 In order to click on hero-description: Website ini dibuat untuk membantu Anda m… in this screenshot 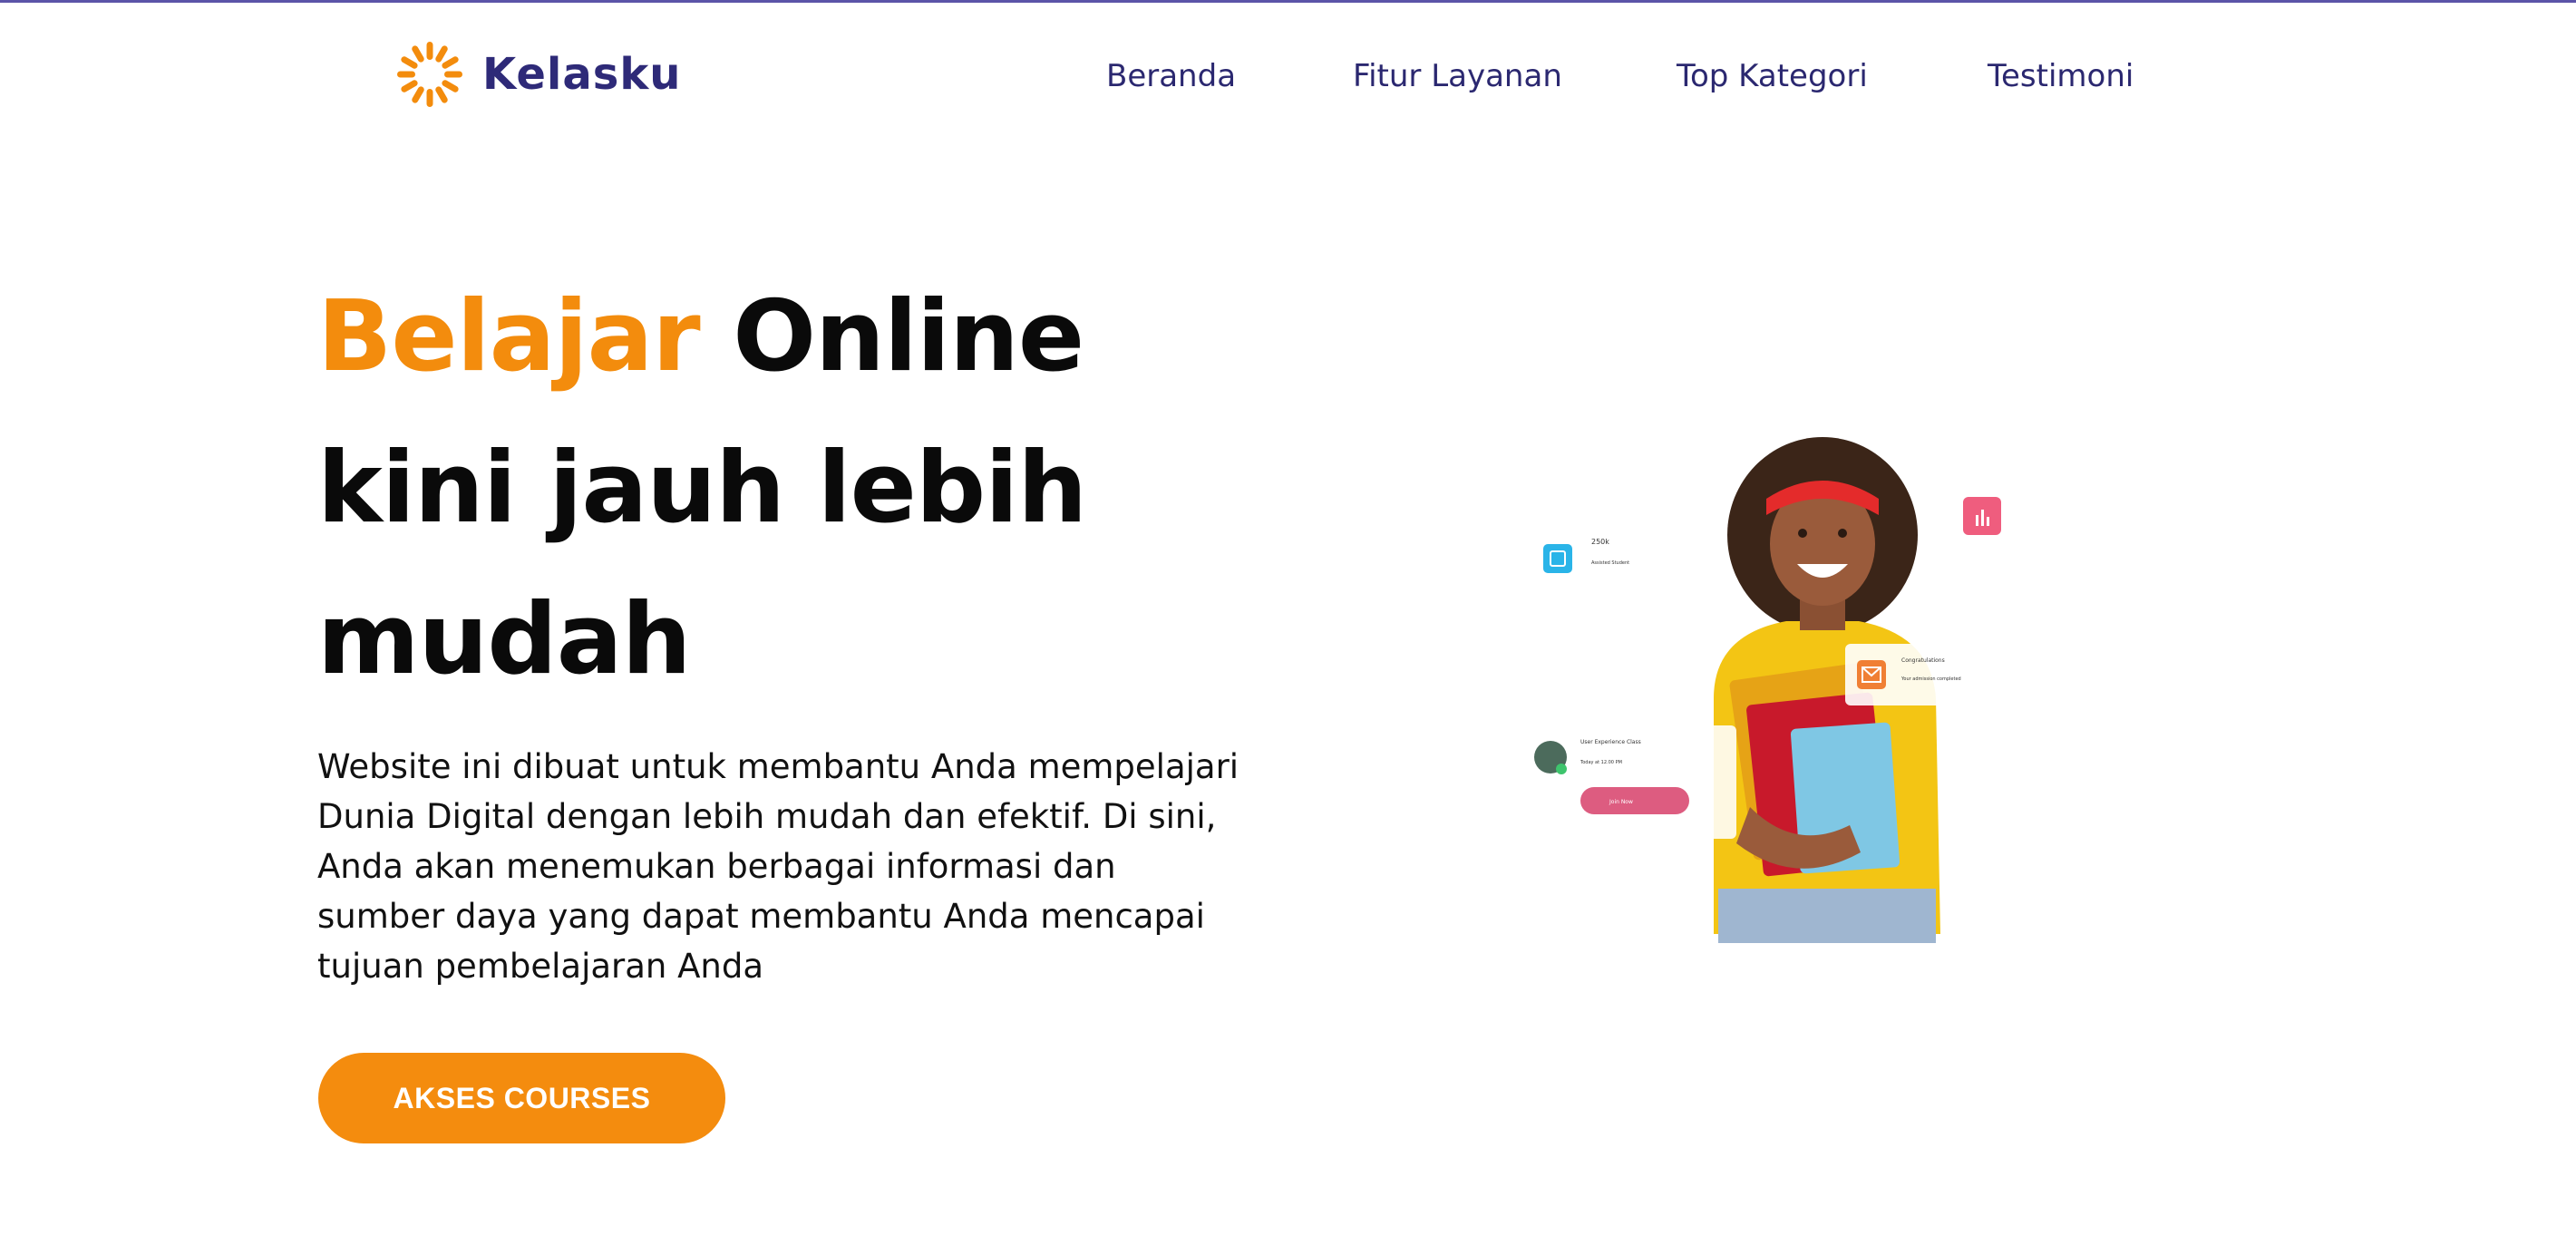, I will do `click(778, 866)`.